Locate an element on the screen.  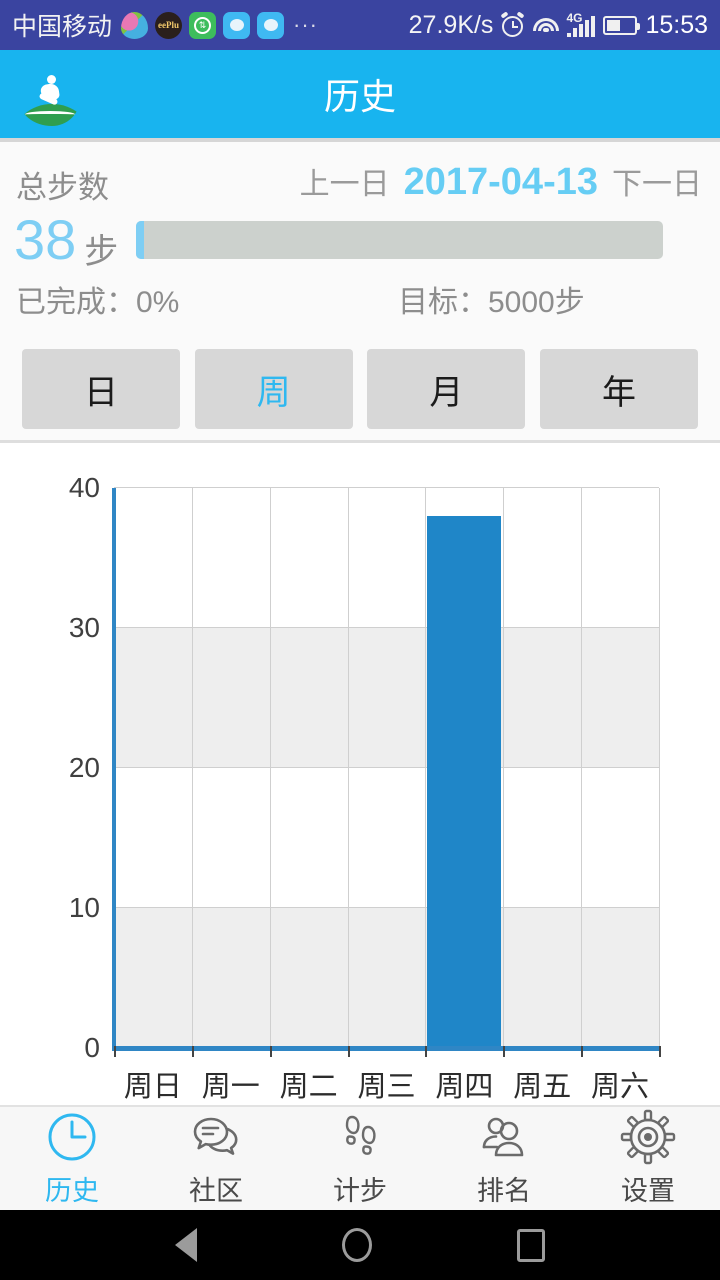
more-dots-icon: ··· is located at coordinates (305, 24).